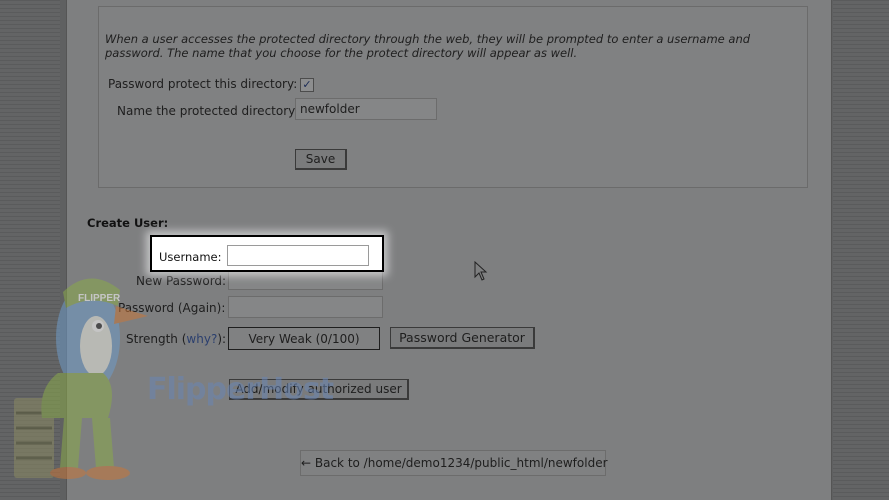 The width and height of the screenshot is (889, 500). What do you see at coordinates (128, 223) in the screenshot?
I see `create-user-heading: Create User:` at bounding box center [128, 223].